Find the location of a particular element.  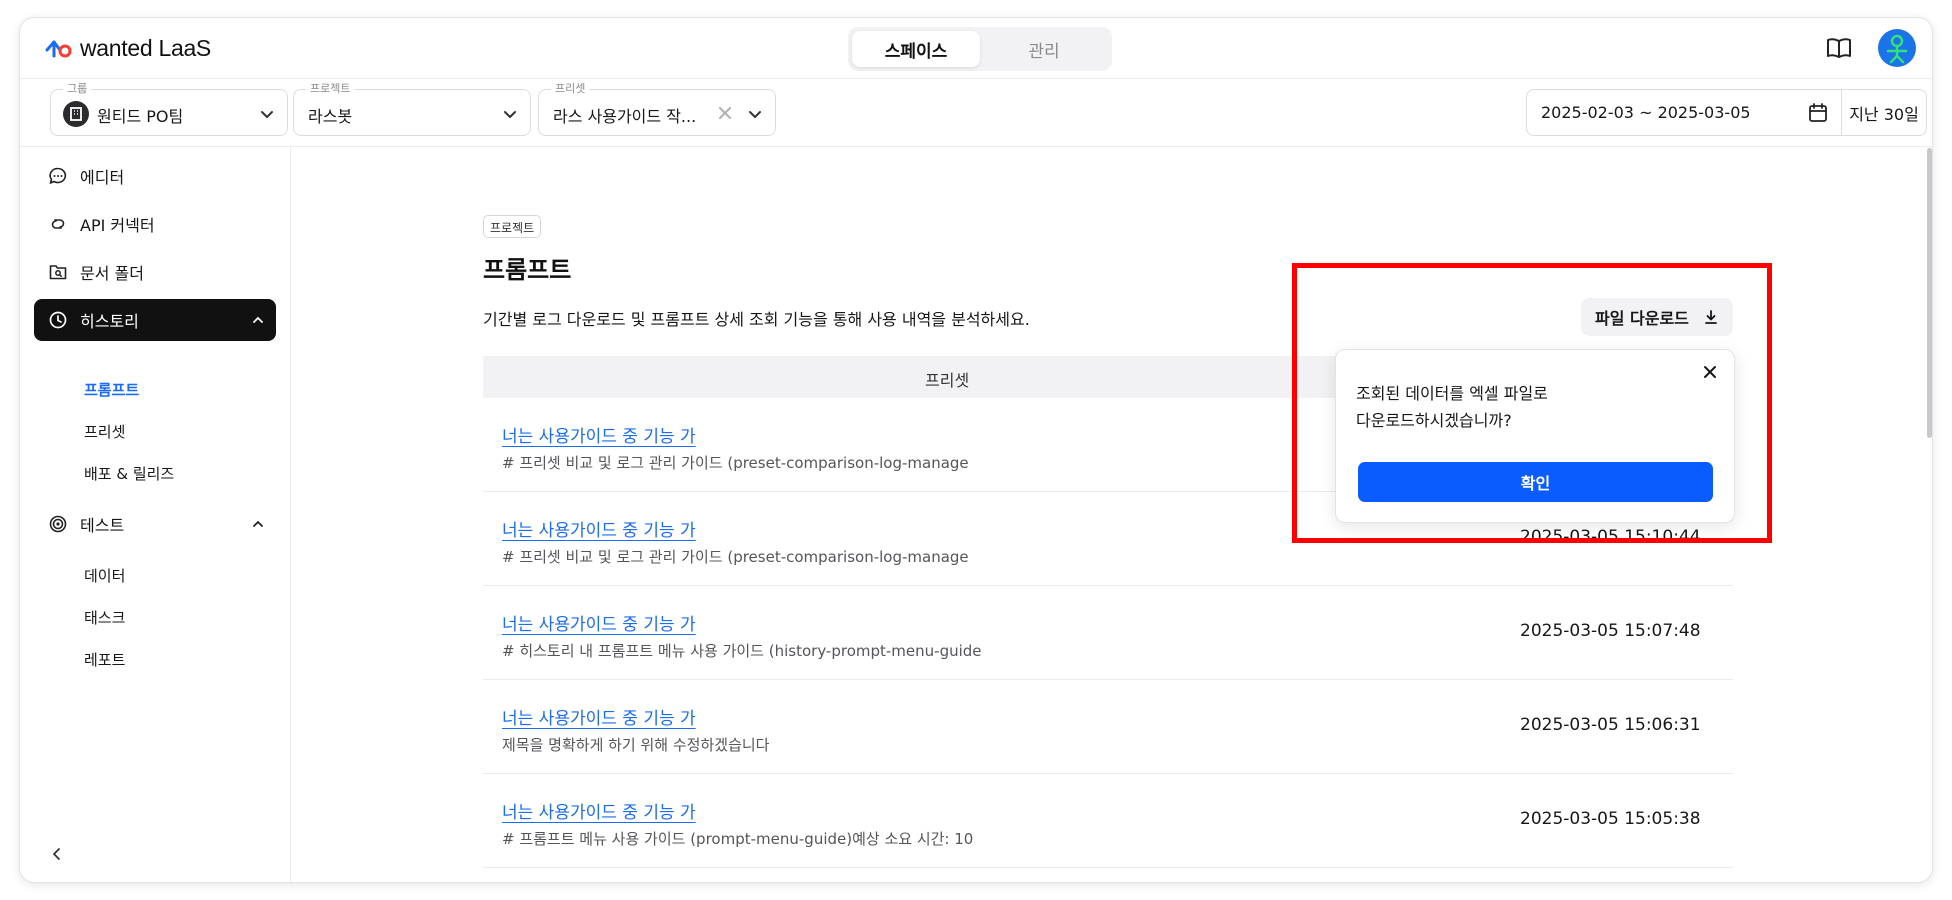

sidebar-item-api-connector: API 커넥터 is located at coordinates (155, 224).